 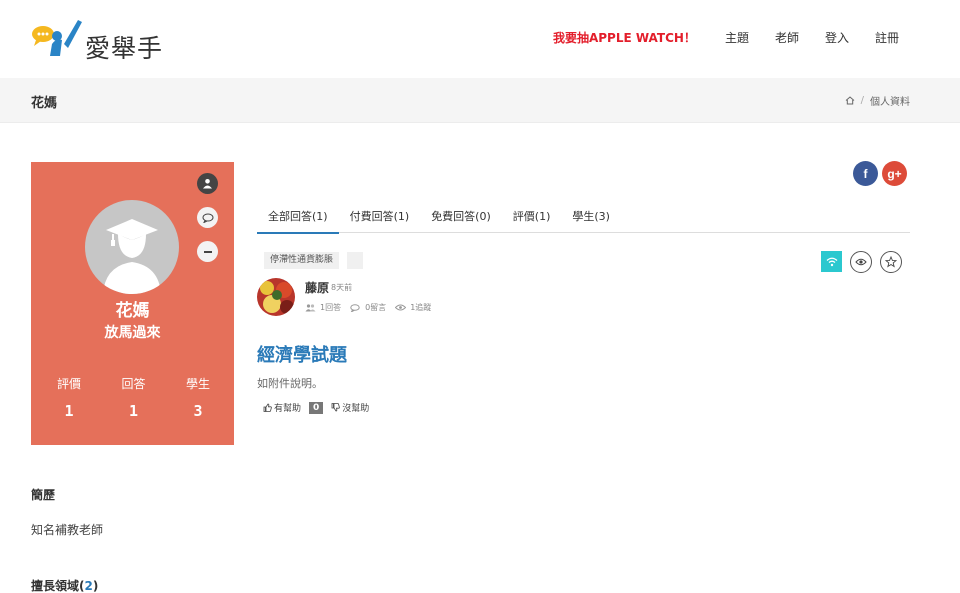 What do you see at coordinates (55, 586) in the screenshot?
I see `expertise-label: 擅長領域` at bounding box center [55, 586].